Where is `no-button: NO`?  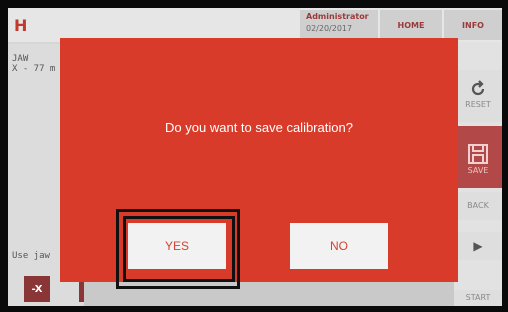 no-button: NO is located at coordinates (339, 246).